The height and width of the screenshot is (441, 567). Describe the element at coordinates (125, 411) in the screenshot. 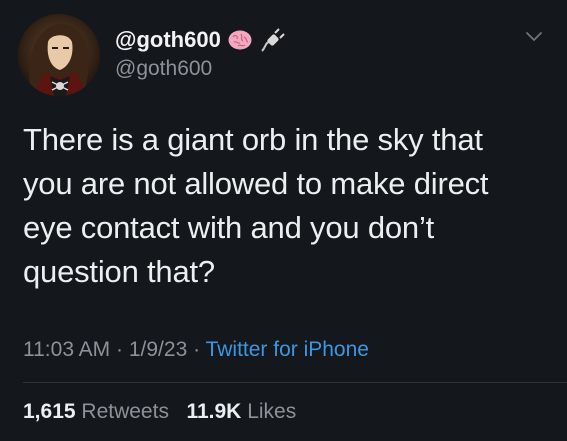

I see `retweets-label: Retweets` at that location.